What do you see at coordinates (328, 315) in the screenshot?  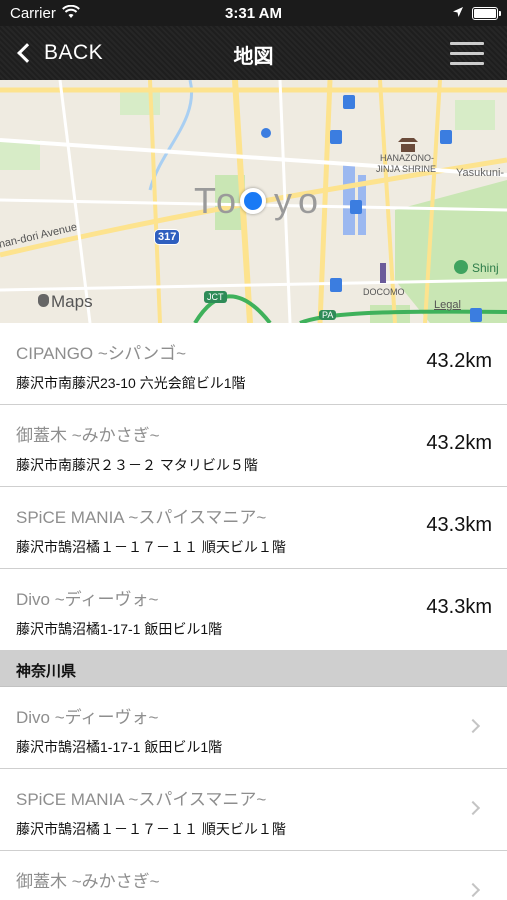 I see `pa-badge: PA` at bounding box center [328, 315].